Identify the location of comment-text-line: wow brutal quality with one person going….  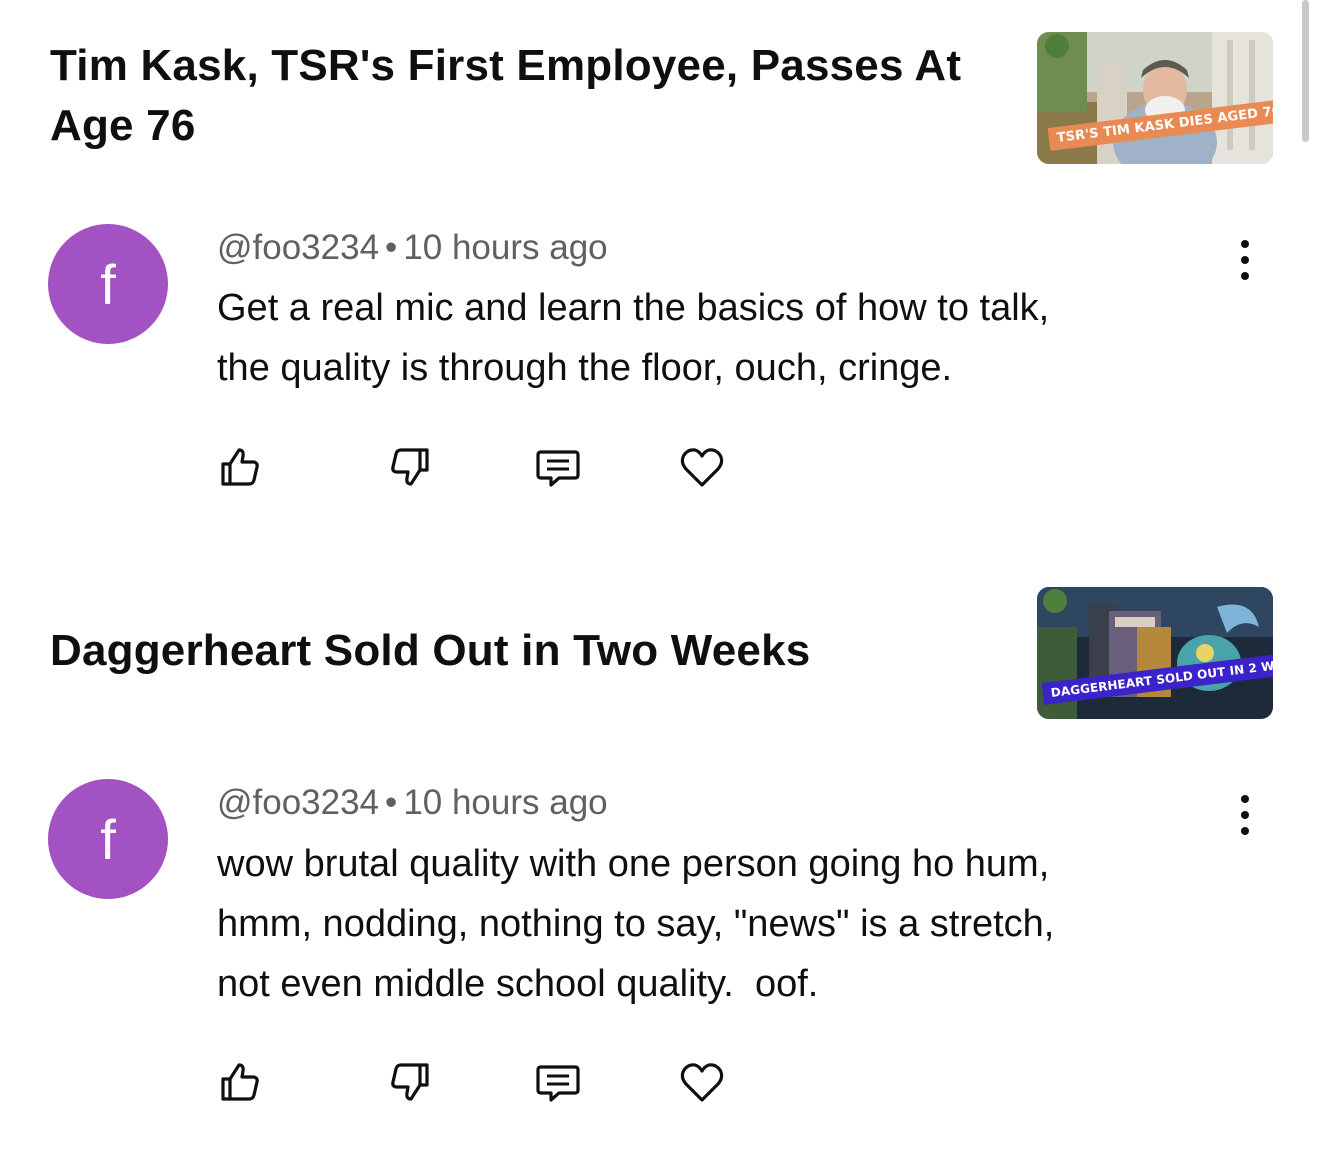
(633, 864).